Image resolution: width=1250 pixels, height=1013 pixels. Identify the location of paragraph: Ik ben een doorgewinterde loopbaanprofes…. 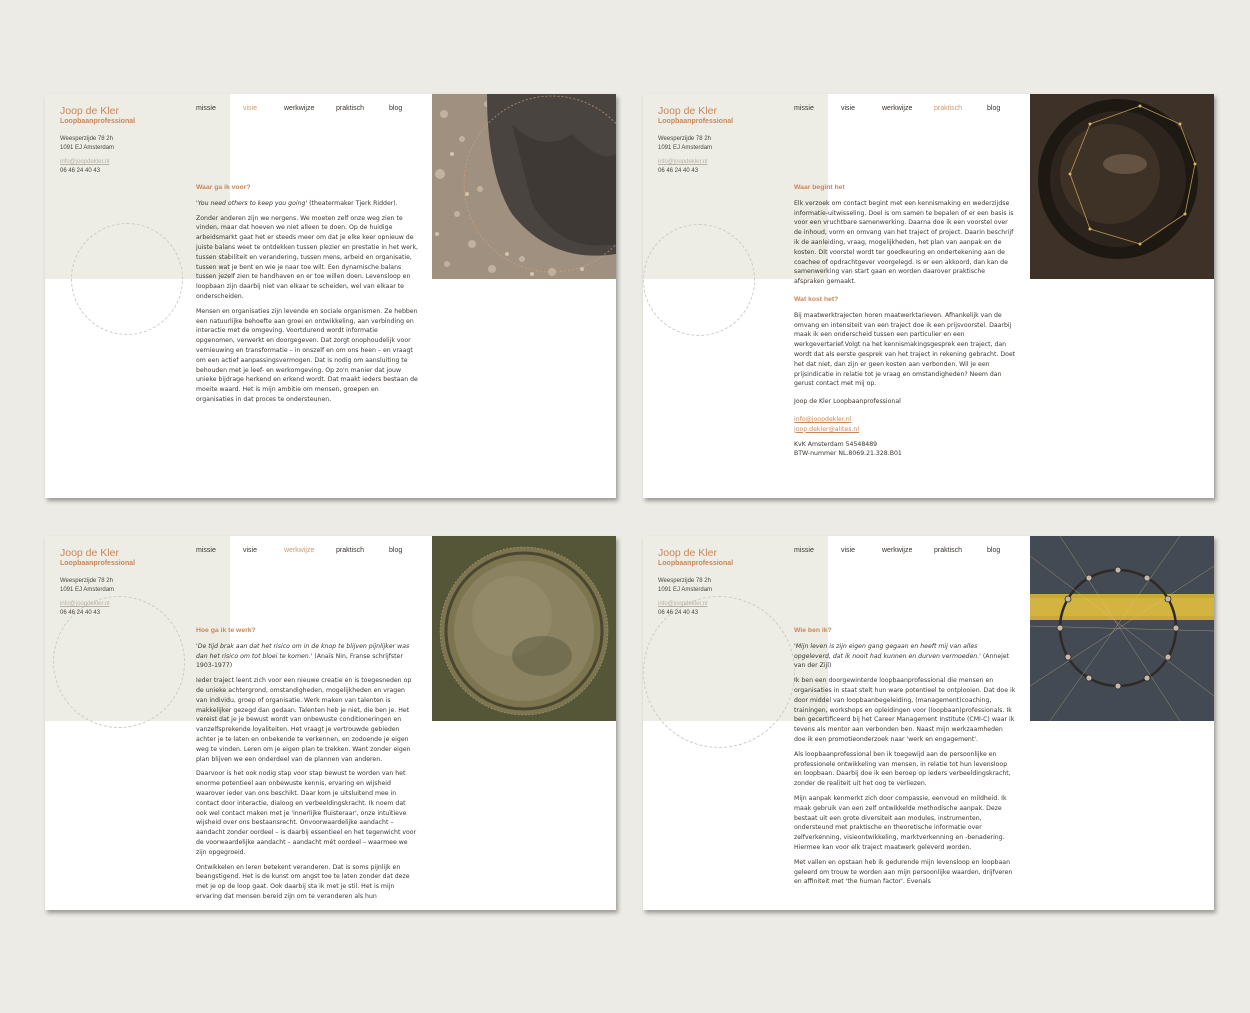
(905, 710).